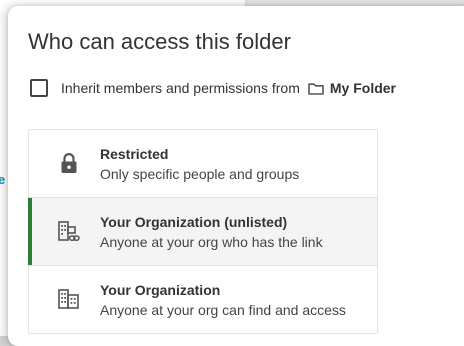 The height and width of the screenshot is (346, 464). What do you see at coordinates (363, 88) in the screenshot?
I see `parent-folder-name: My Folder` at bounding box center [363, 88].